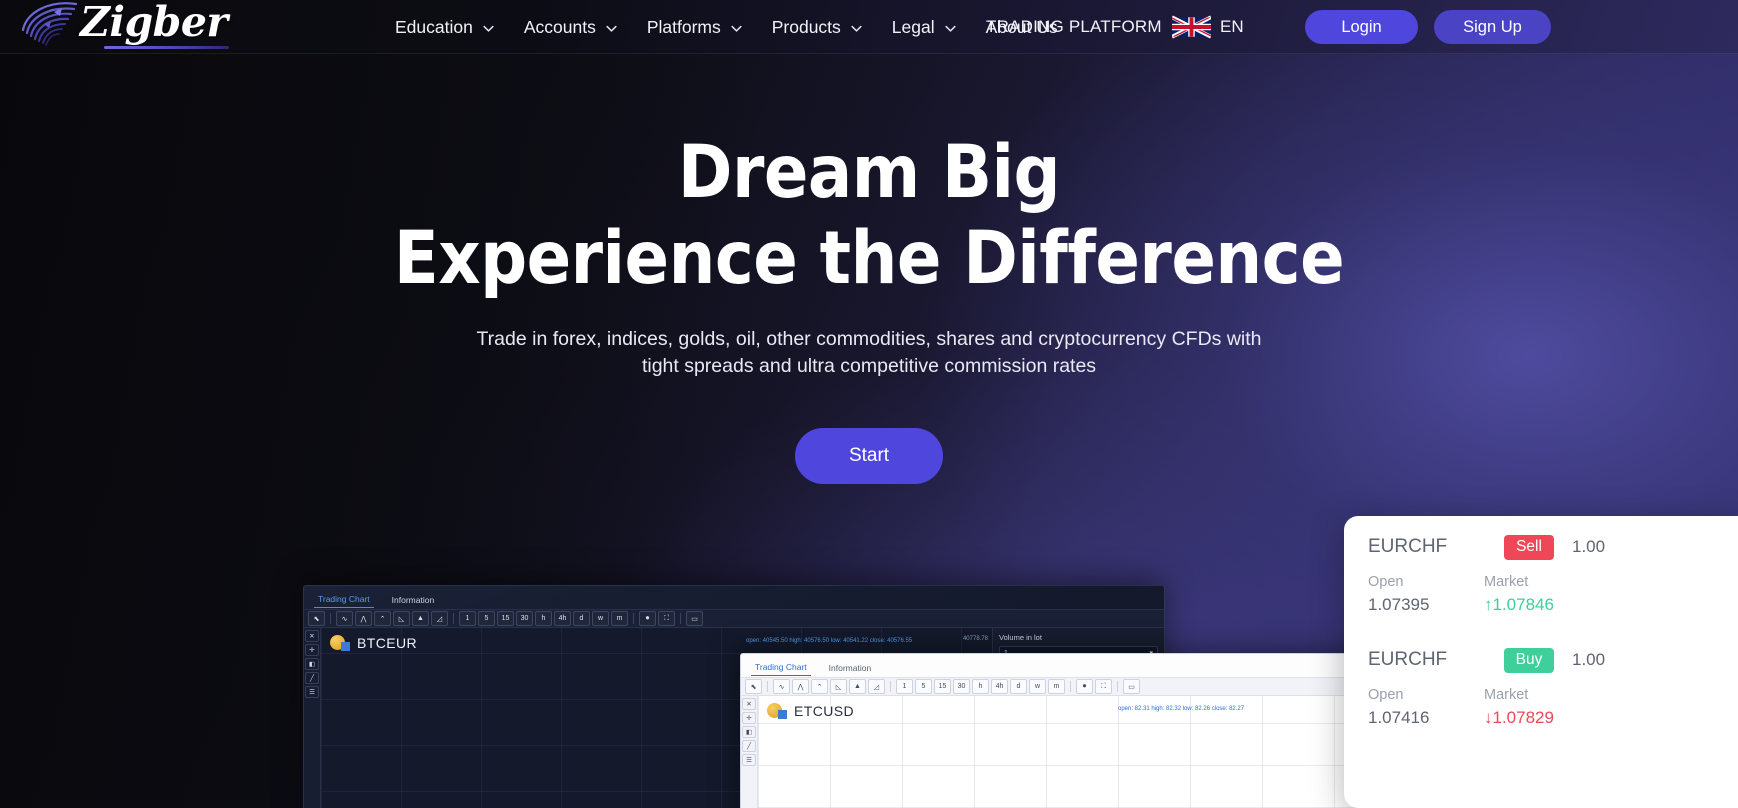 Image resolution: width=1738 pixels, height=808 pixels. Describe the element at coordinates (1529, 547) in the screenshot. I see `sell-badge: Sell` at that location.